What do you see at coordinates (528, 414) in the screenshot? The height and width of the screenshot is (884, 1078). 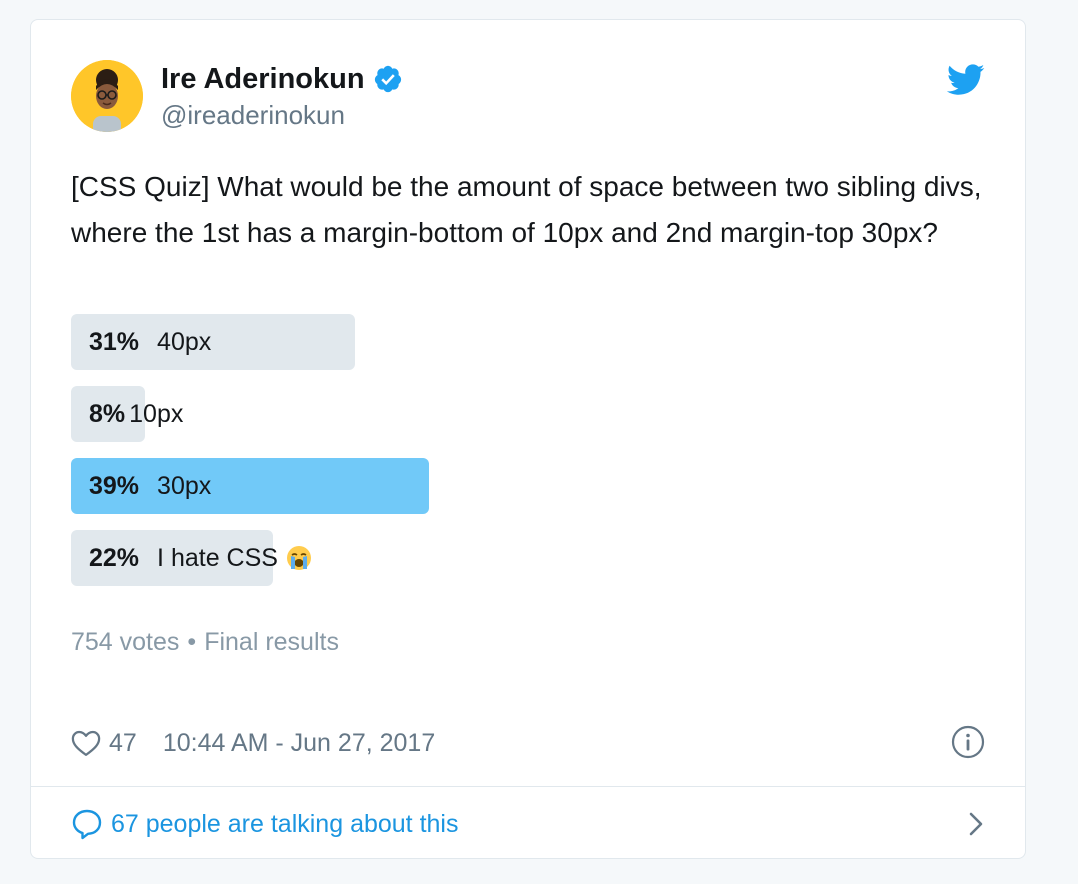 I see `poll-option: 8% 10px` at bounding box center [528, 414].